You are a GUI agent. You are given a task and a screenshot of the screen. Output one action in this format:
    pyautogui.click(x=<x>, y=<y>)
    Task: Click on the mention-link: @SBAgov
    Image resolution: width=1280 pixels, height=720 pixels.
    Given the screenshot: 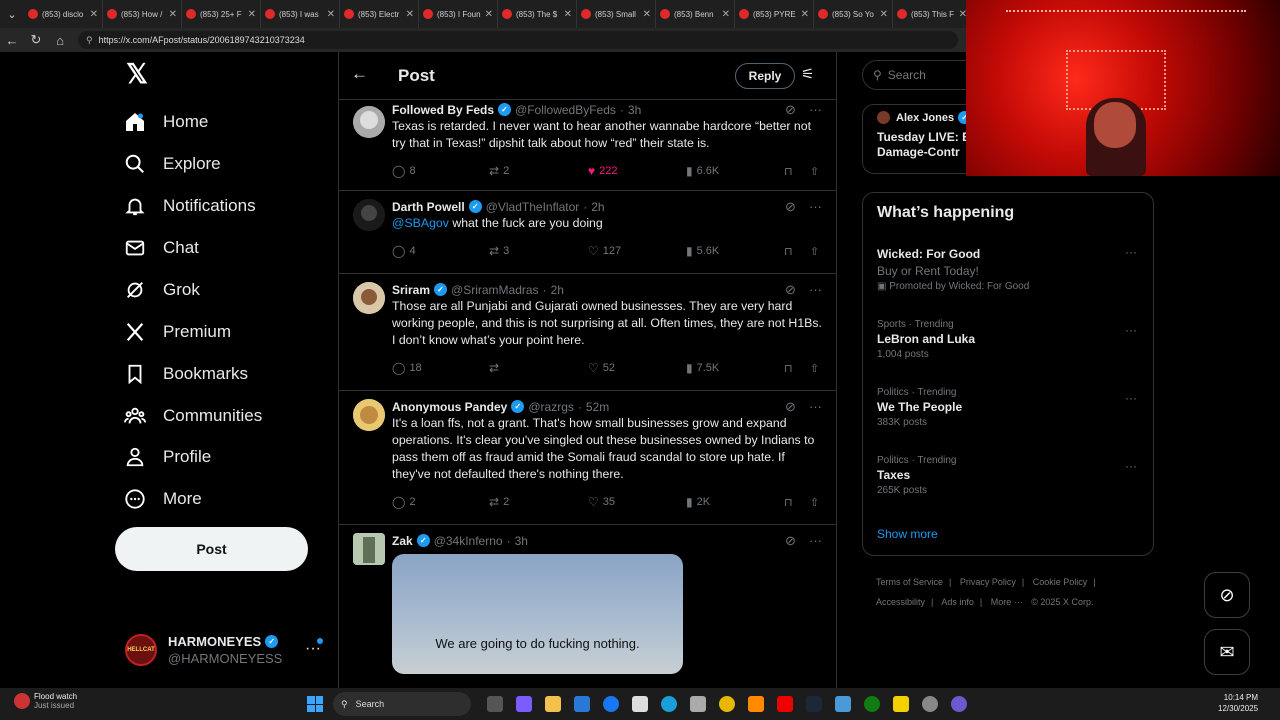 What is the action you would take?
    pyautogui.click(x=420, y=223)
    